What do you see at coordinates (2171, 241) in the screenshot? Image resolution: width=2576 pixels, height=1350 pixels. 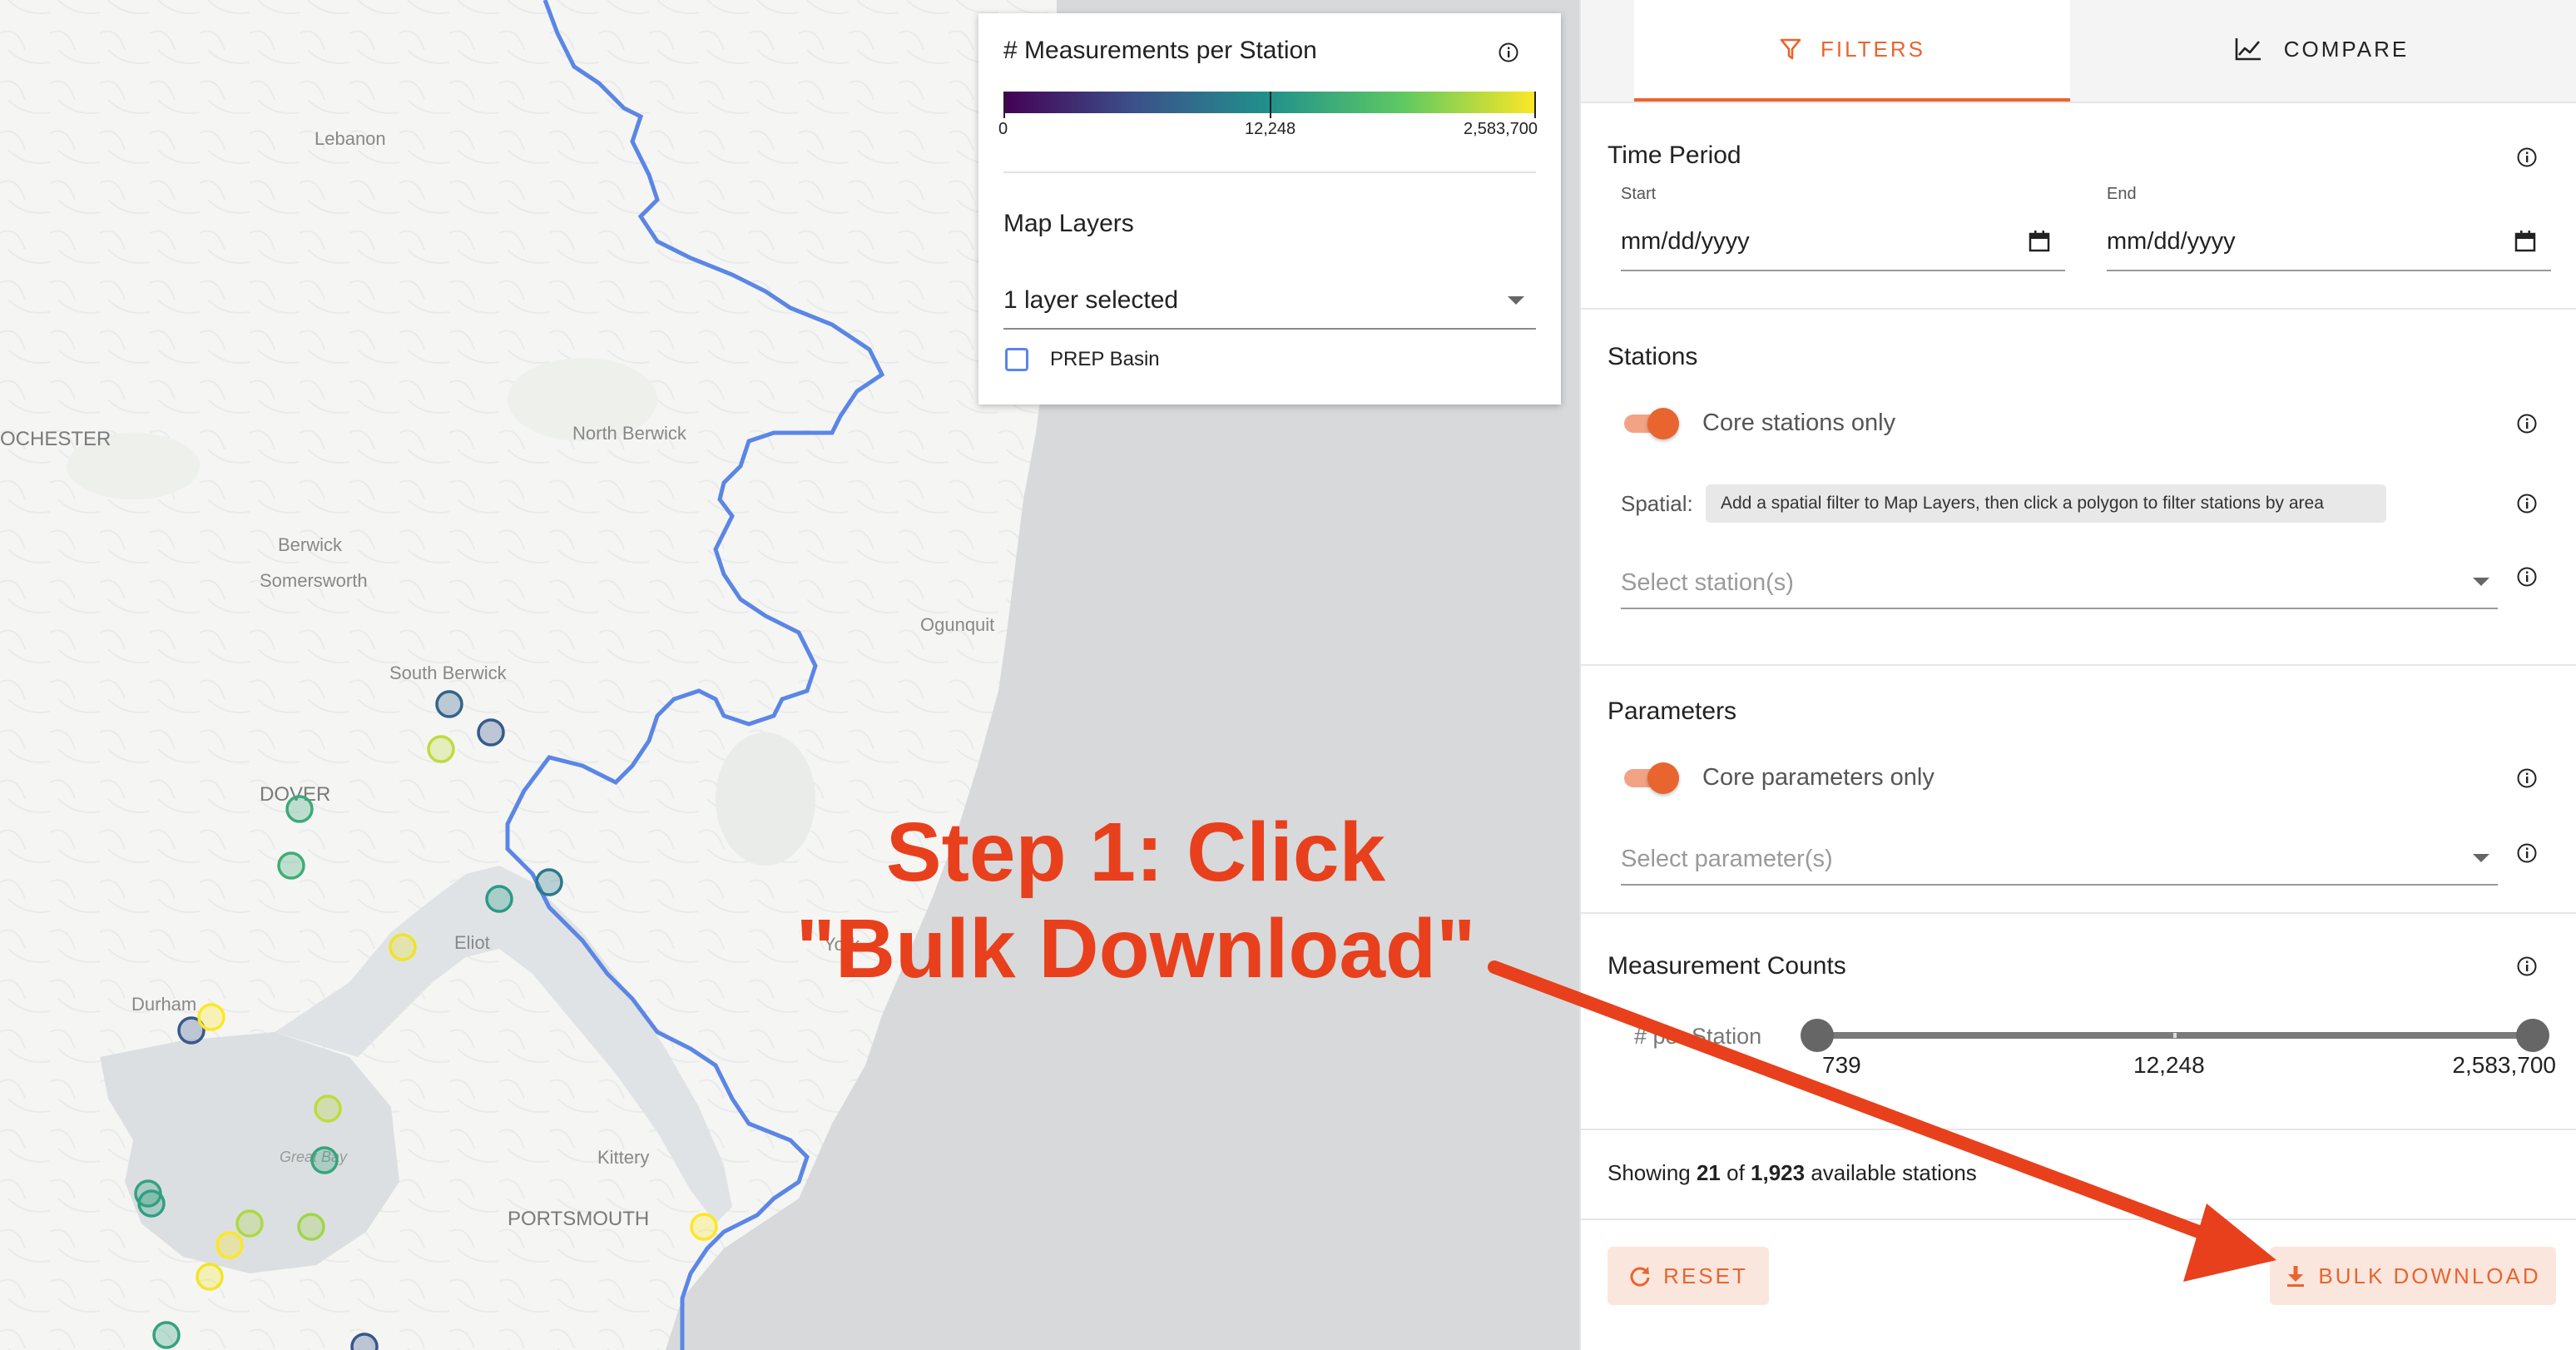 I see `end-date-value: mm/dd/yyyy` at bounding box center [2171, 241].